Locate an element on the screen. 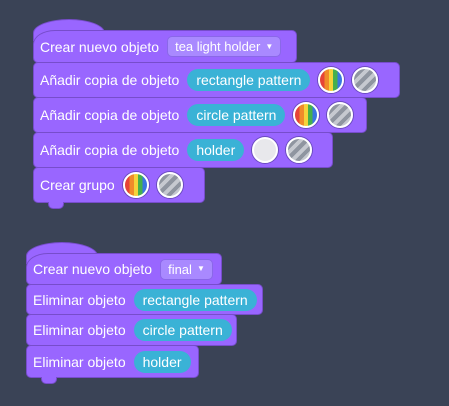 The width and height of the screenshot is (449, 406). add-copy-block-3: Añadir copia de objeto holder is located at coordinates (183, 150).